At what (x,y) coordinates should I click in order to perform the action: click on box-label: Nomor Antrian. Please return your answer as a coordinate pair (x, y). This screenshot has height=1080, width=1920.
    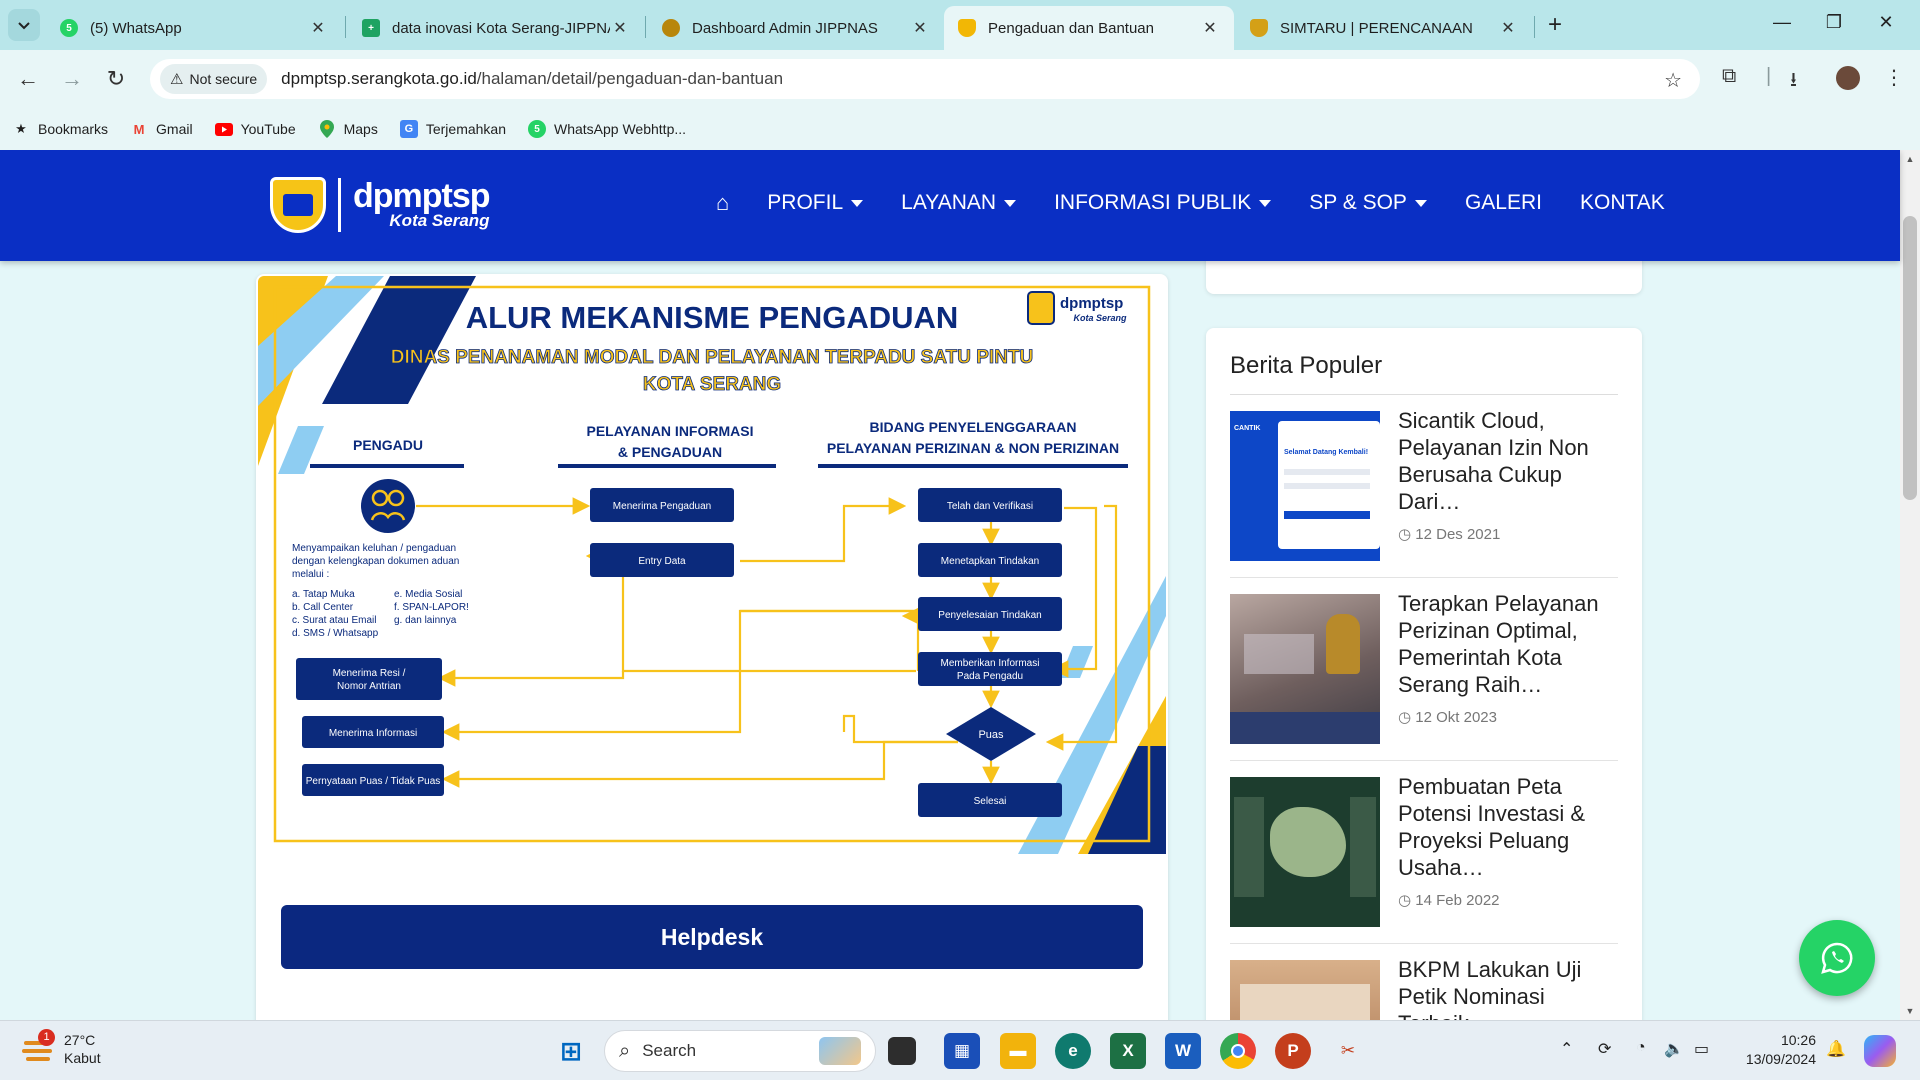
    Looking at the image, I should click on (369, 686).